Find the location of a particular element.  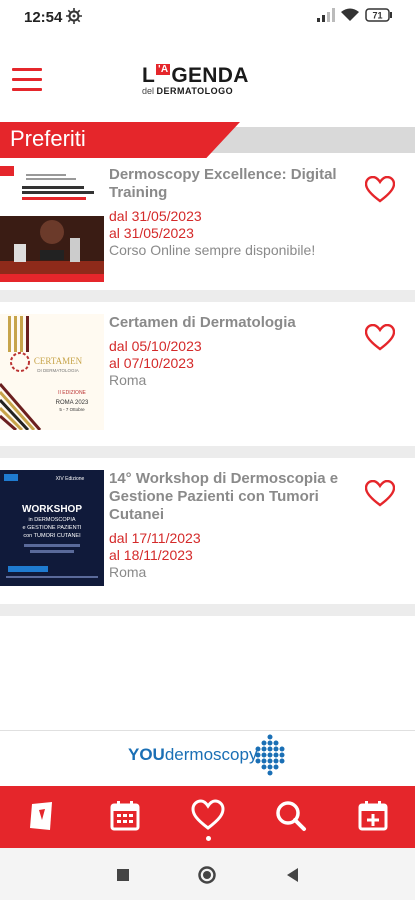

tab-favorites is located at coordinates (208, 819).